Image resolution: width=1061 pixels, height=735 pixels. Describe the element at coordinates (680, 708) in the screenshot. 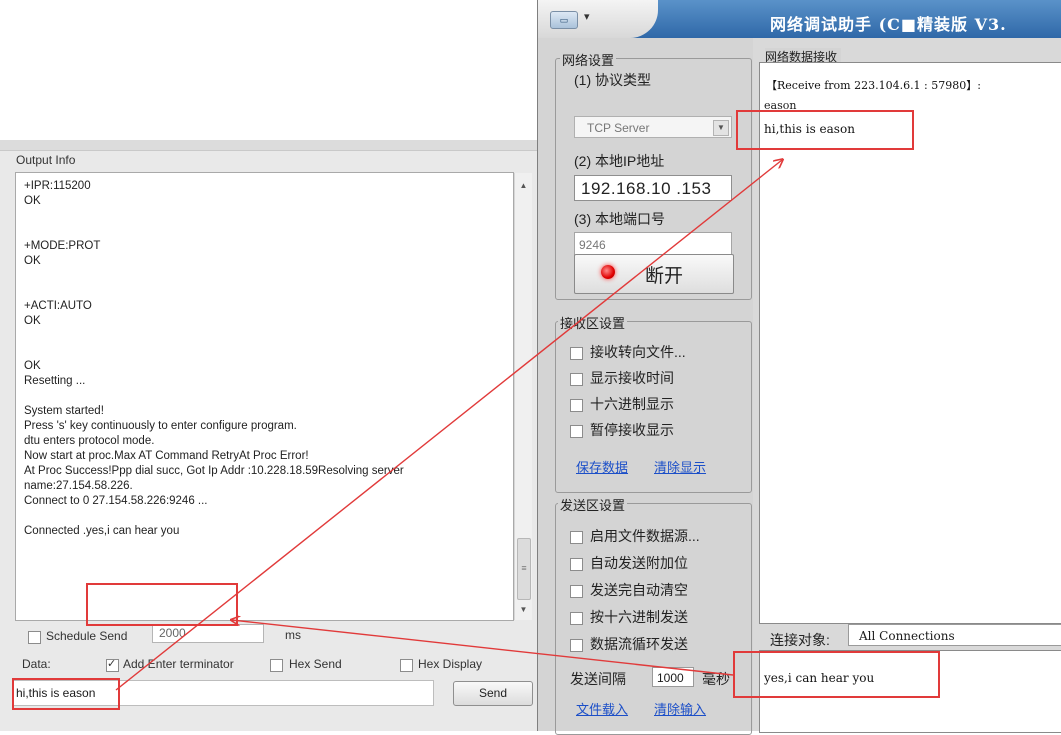

I see `clear-input-link: 清除输入` at that location.